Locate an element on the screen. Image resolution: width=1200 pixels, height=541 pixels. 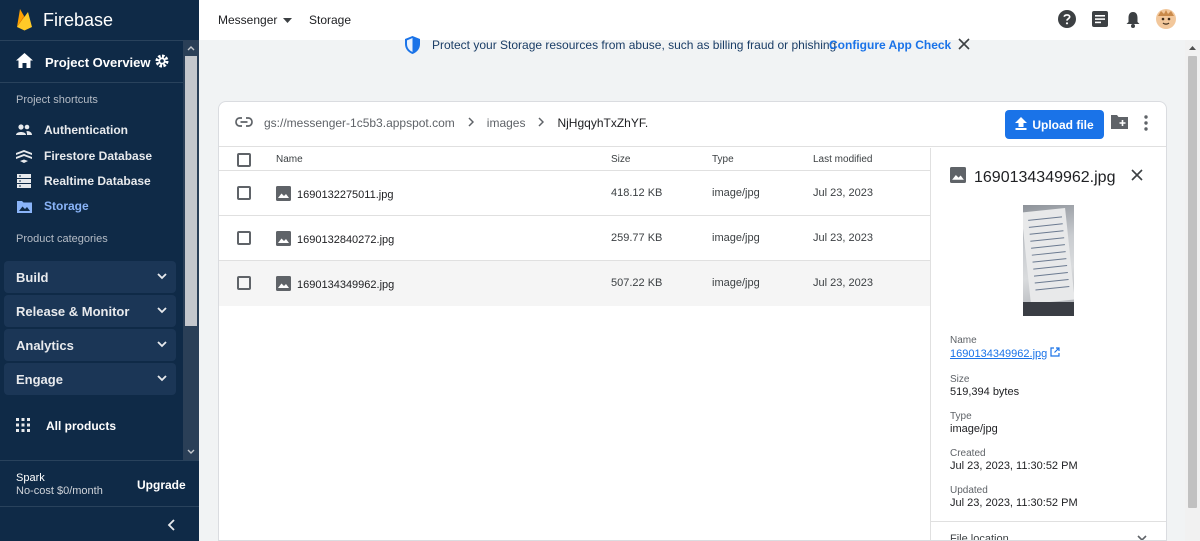
people-icon is located at coordinates (24, 130).